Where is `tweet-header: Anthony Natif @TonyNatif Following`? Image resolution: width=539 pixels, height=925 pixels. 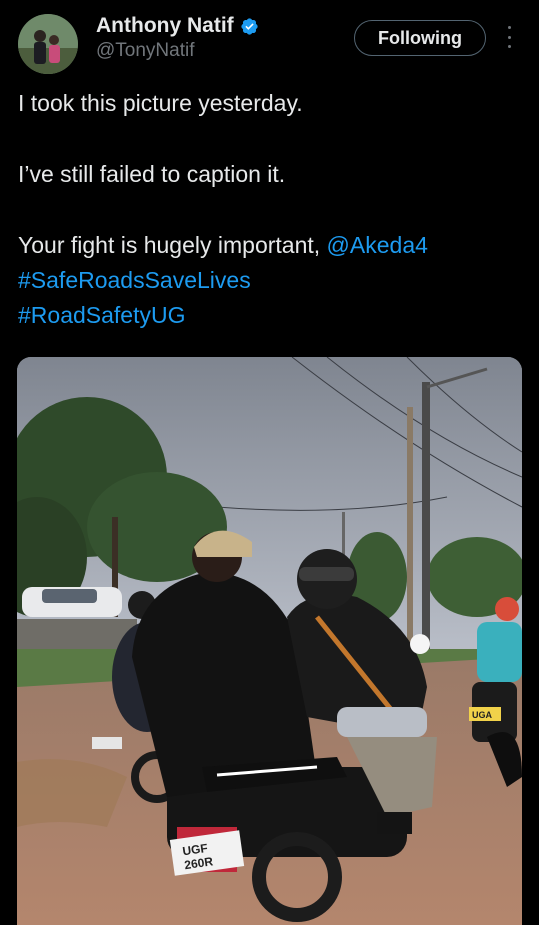 tweet-header: Anthony Natif @TonyNatif Following is located at coordinates (270, 43).